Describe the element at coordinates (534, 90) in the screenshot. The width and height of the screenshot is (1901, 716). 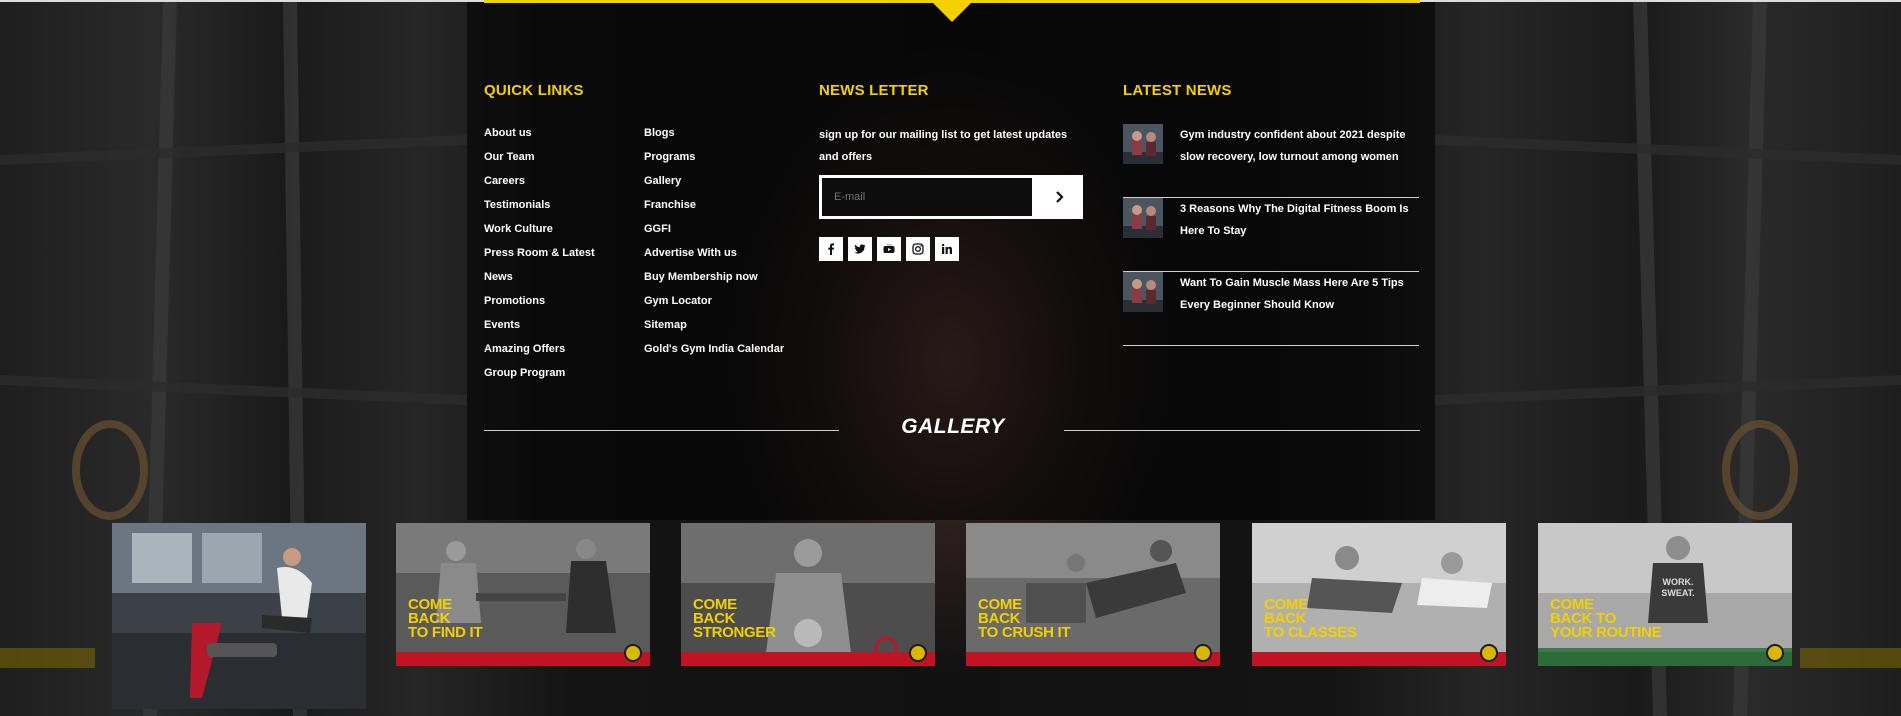
I see `quick-links-heading: QUICK LINKS` at that location.